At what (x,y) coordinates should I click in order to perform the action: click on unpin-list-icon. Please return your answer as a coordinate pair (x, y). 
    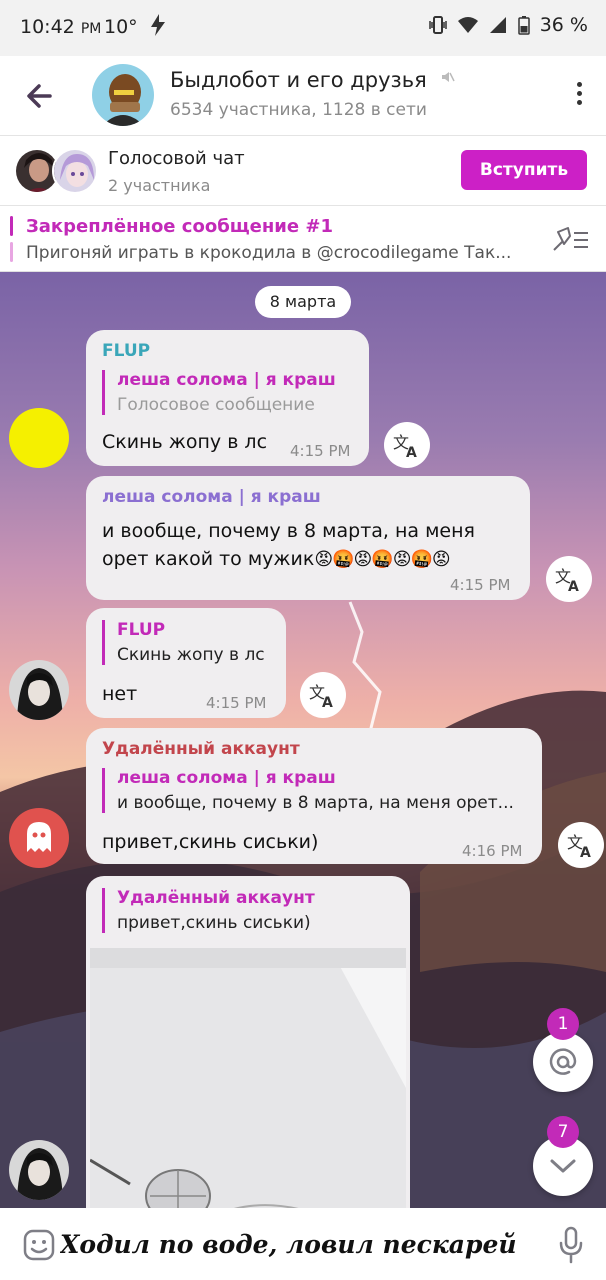
    Looking at the image, I should click on (570, 239).